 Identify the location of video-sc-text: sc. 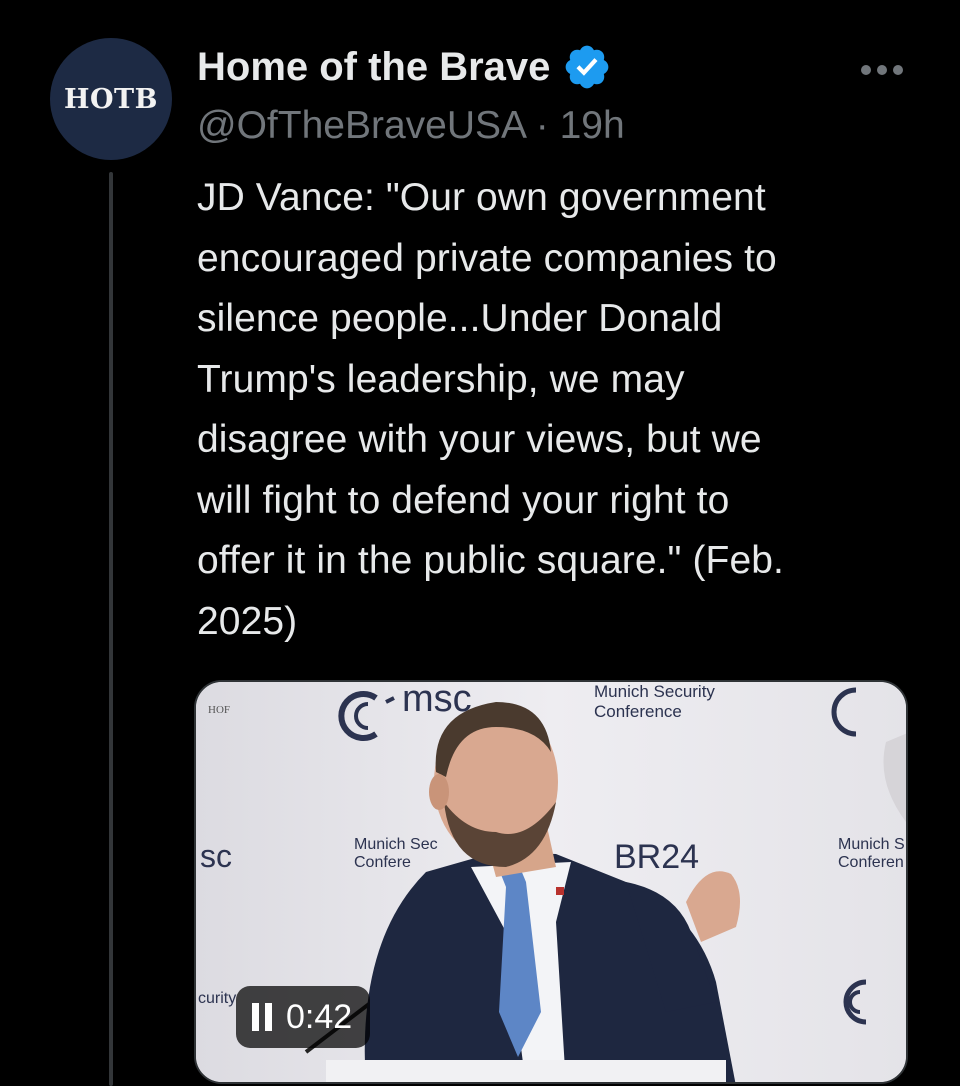
(216, 856).